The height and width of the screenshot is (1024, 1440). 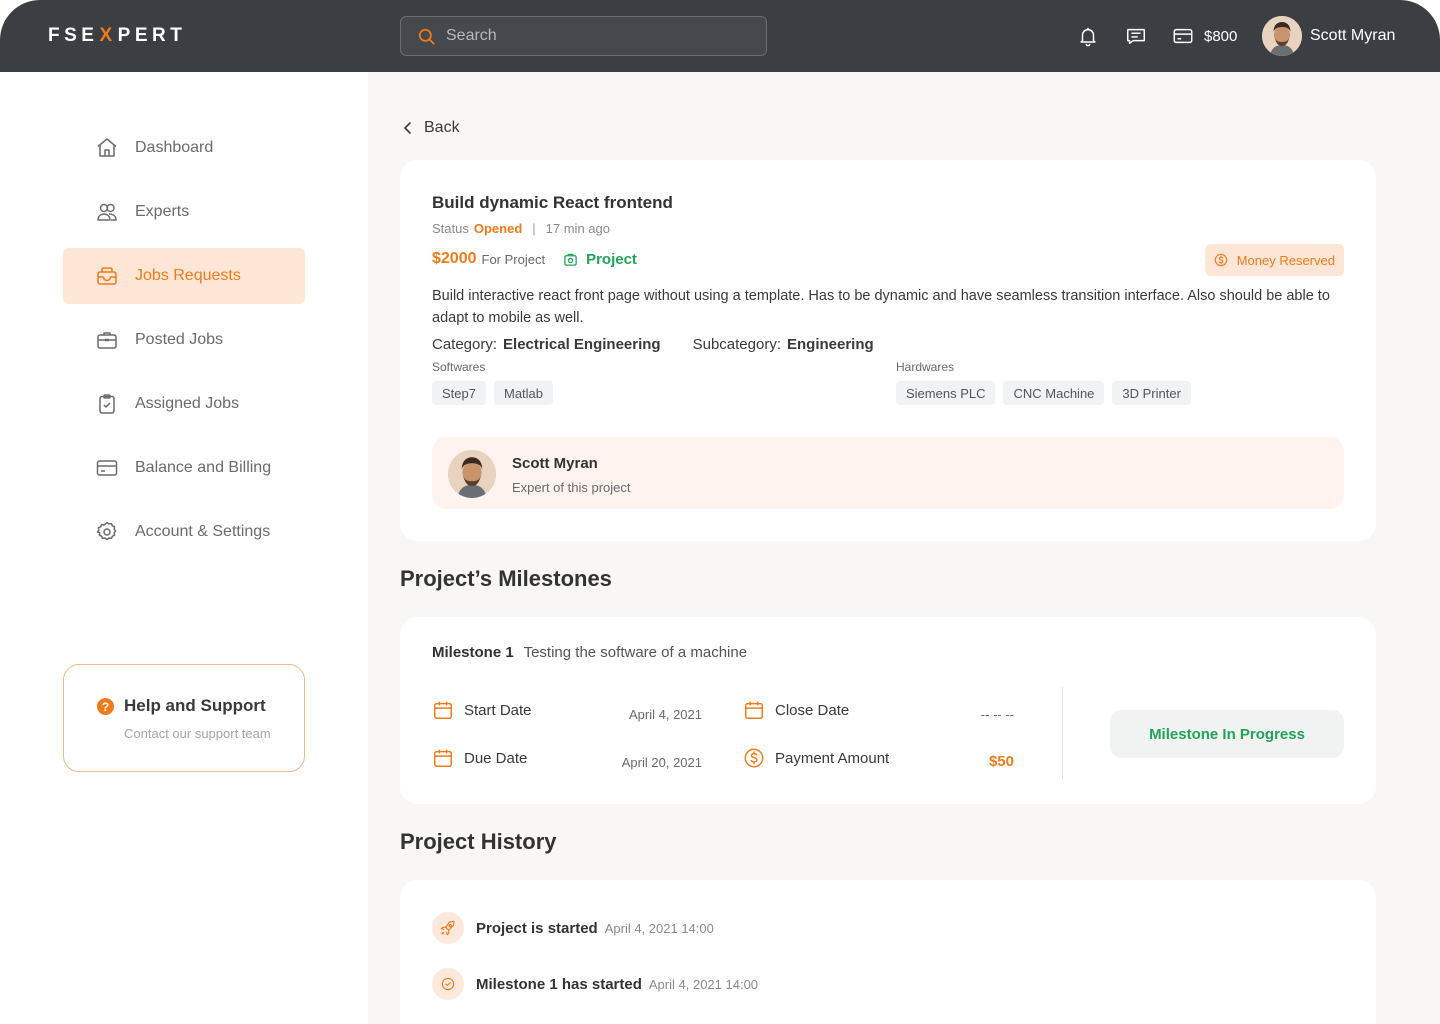 What do you see at coordinates (736, 344) in the screenshot?
I see `subcategory-label: Subcategory:` at bounding box center [736, 344].